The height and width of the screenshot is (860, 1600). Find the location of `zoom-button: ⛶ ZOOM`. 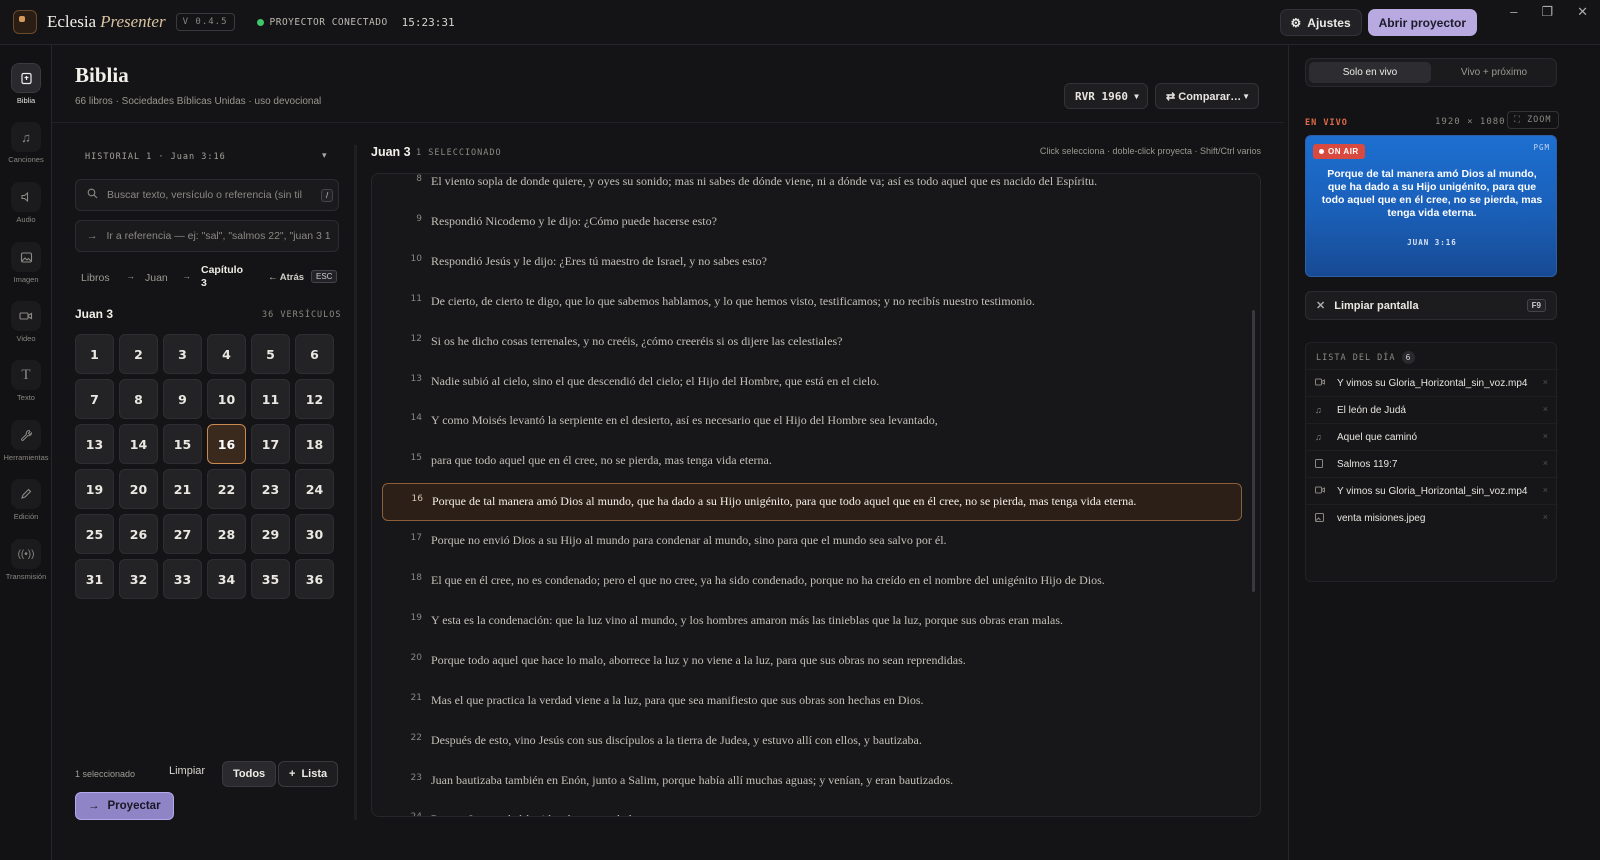

zoom-button: ⛶ ZOOM is located at coordinates (1533, 120).